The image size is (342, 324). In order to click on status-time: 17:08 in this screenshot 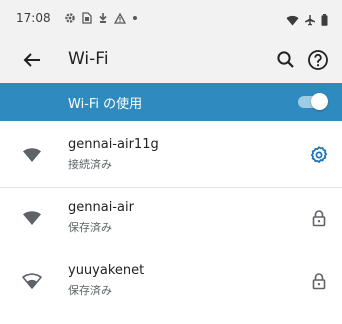, I will do `click(33, 18)`.